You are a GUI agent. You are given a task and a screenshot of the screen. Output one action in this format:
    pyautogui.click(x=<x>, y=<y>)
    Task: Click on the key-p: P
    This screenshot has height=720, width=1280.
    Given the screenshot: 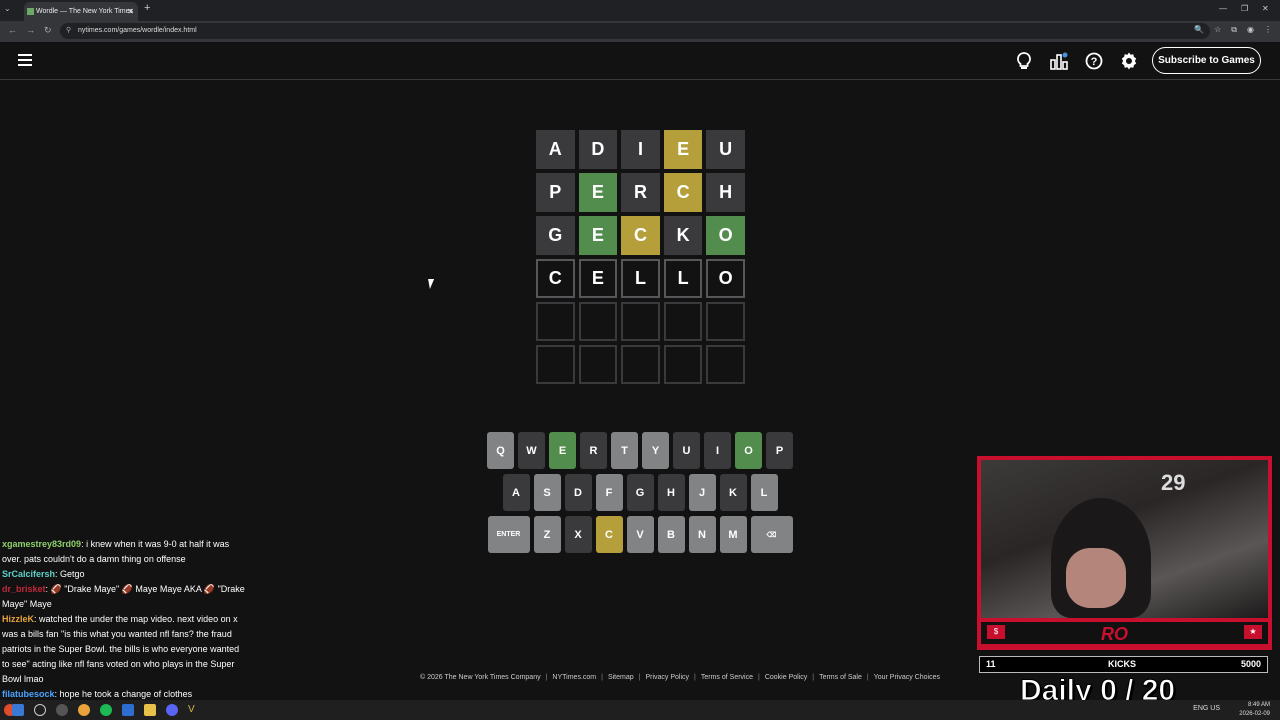 What is the action you would take?
    pyautogui.click(x=779, y=450)
    